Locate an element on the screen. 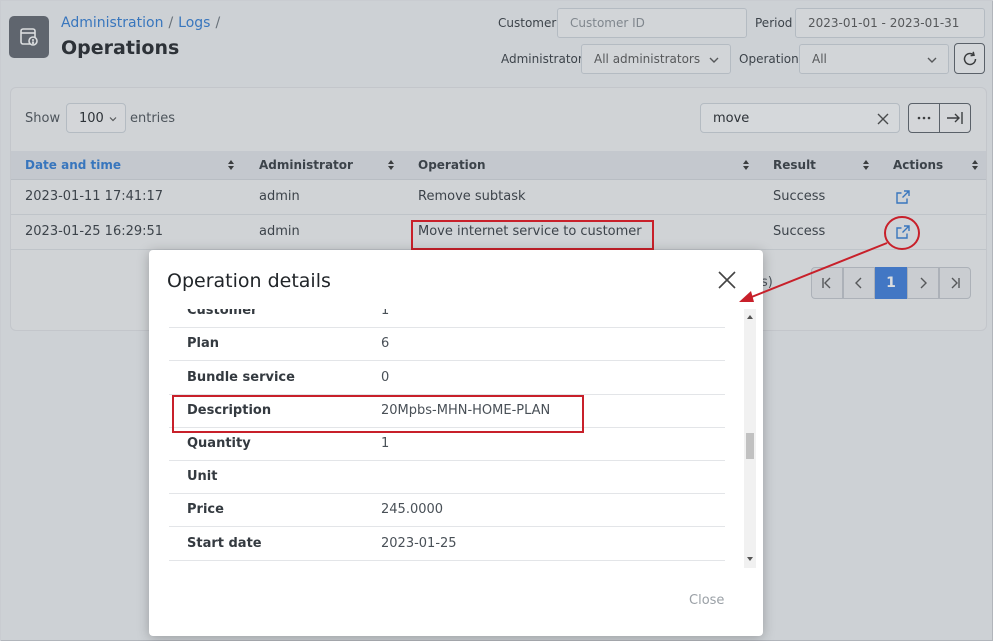 The height and width of the screenshot is (641, 993). detail-row: Start date 2023-01-25 is located at coordinates (447, 544).